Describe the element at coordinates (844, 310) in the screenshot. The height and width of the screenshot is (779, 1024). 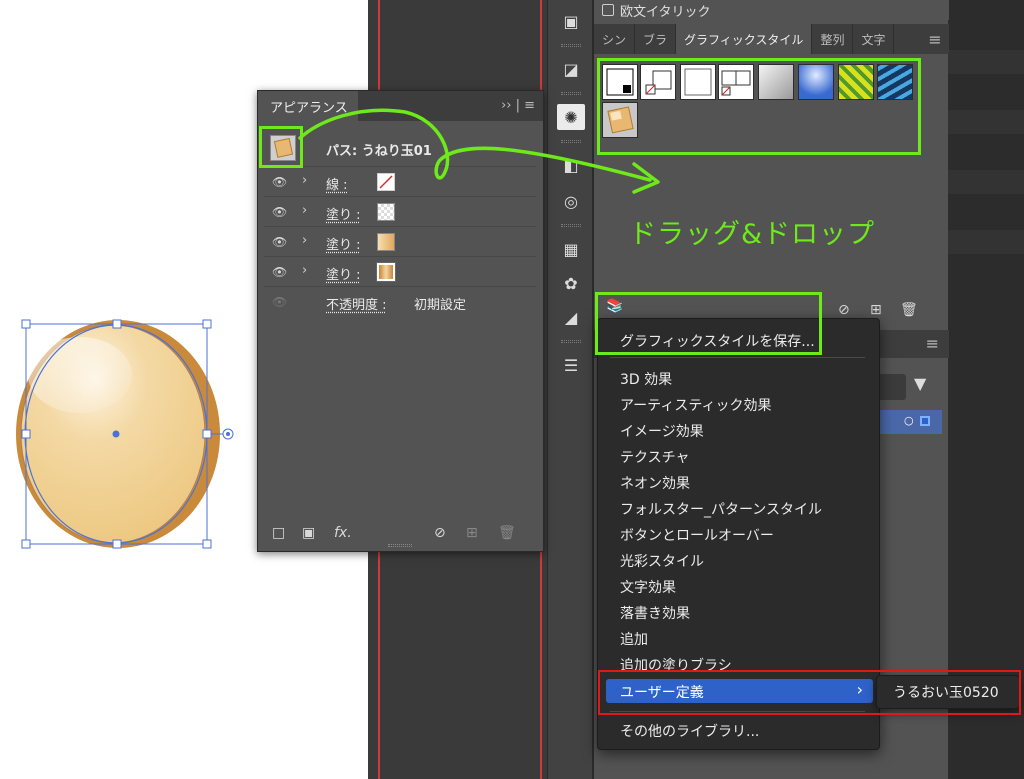
I see `break-link-icon: ⊘` at that location.